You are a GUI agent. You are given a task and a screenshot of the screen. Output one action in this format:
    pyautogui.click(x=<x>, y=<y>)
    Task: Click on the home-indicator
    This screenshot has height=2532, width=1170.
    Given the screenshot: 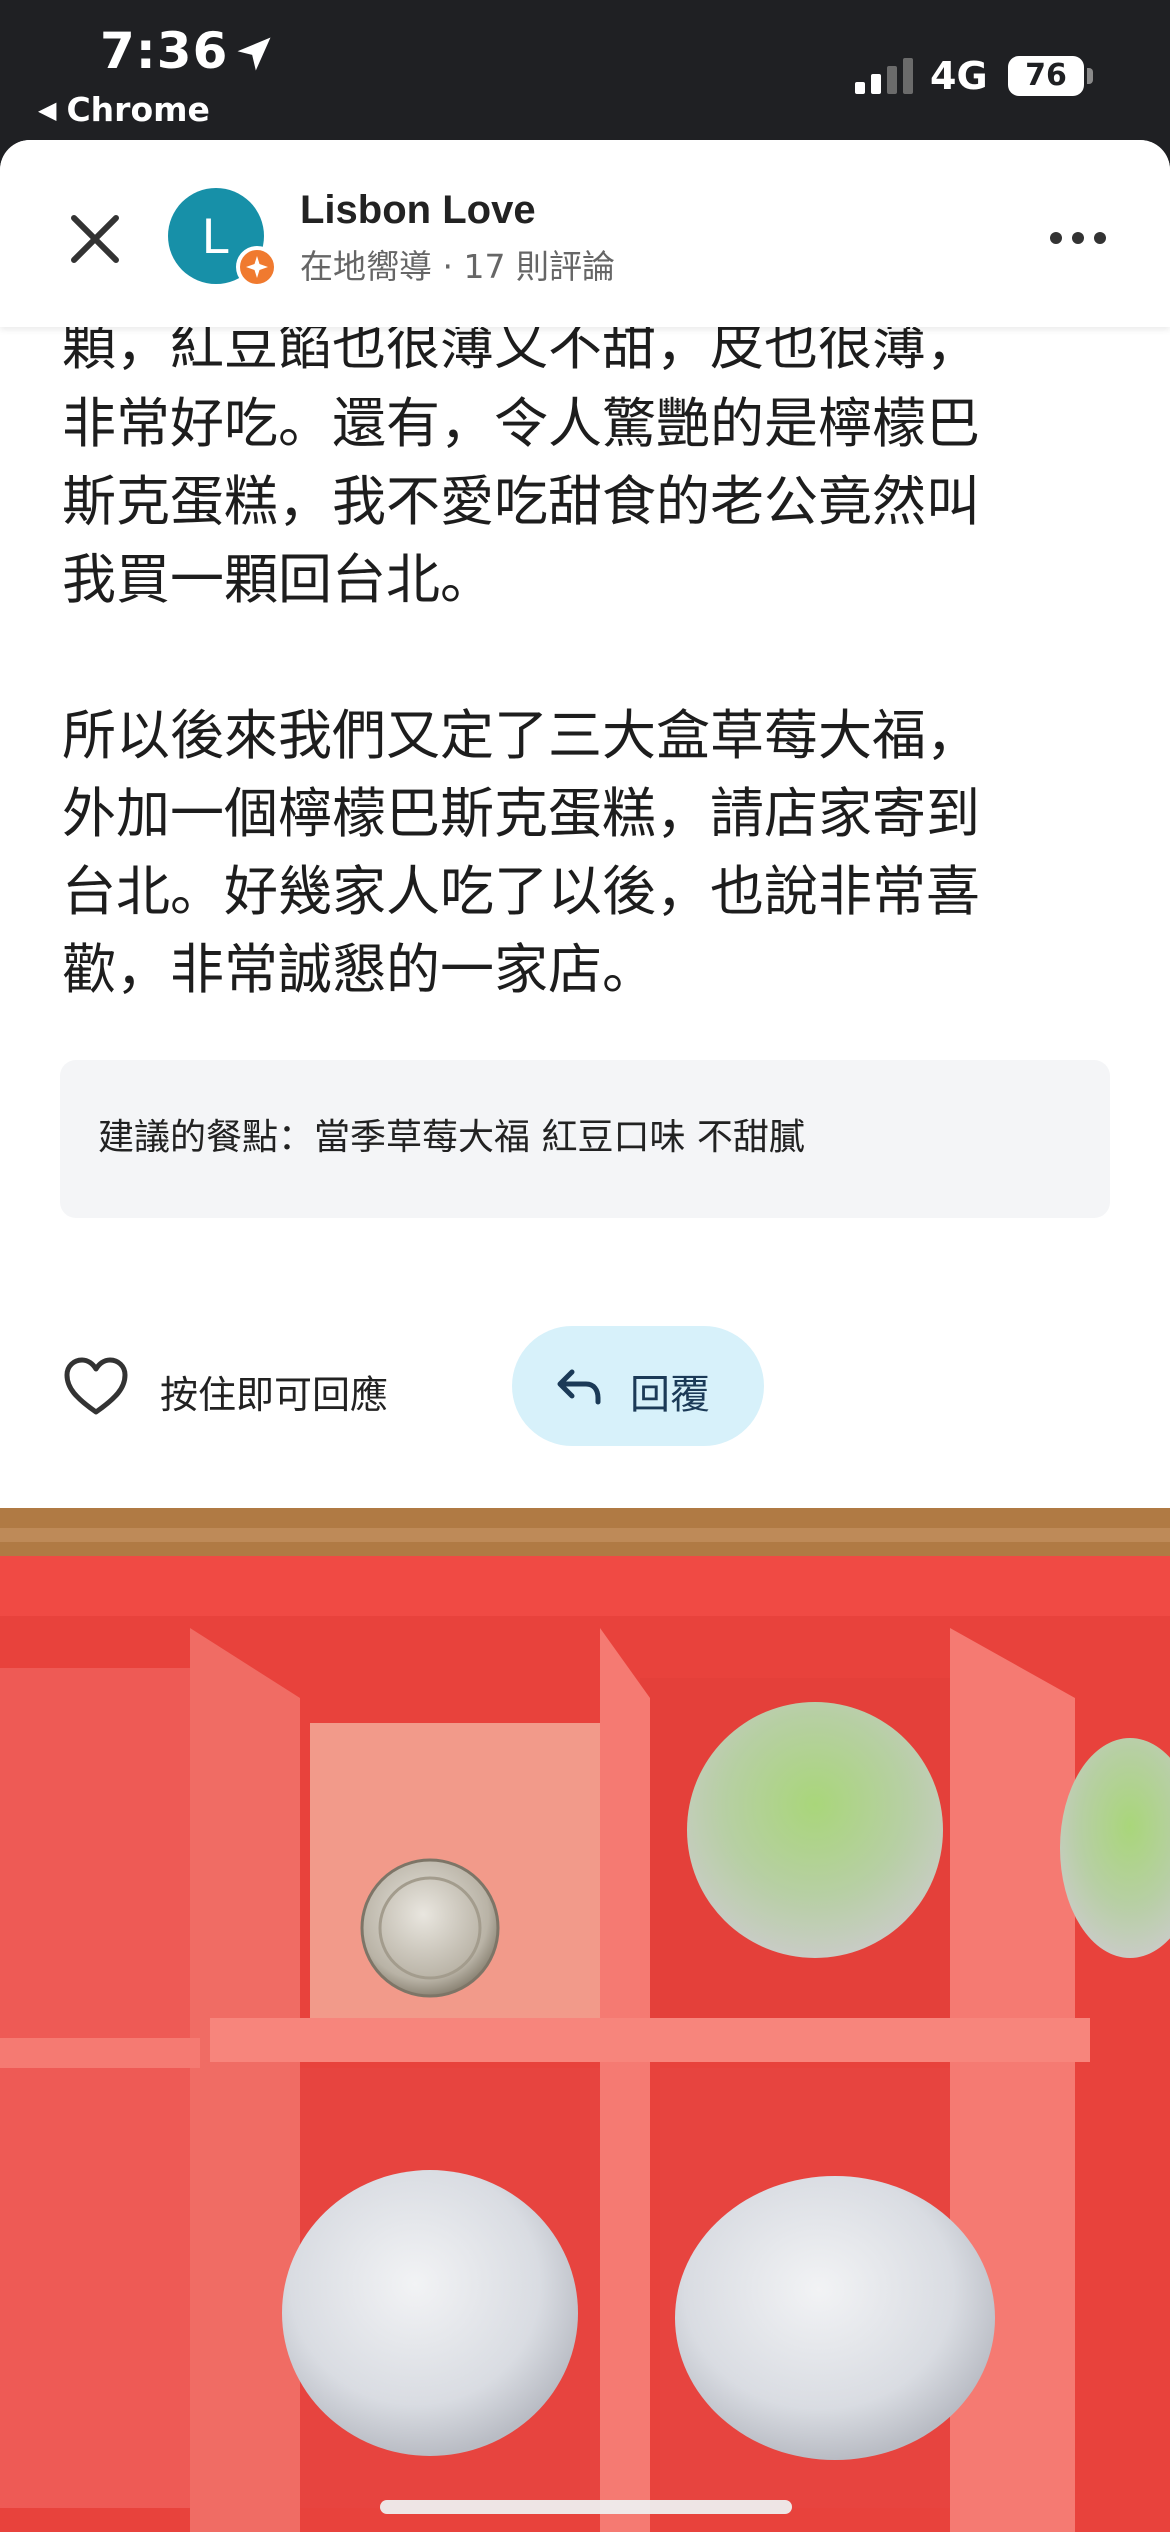 What is the action you would take?
    pyautogui.click(x=586, y=2507)
    